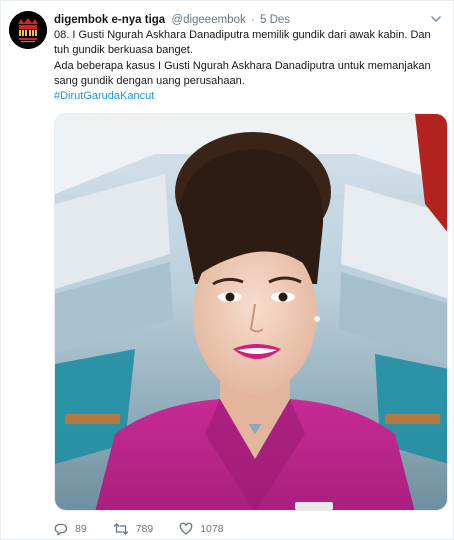  I want to click on retweet-button: 789, so click(133, 529).